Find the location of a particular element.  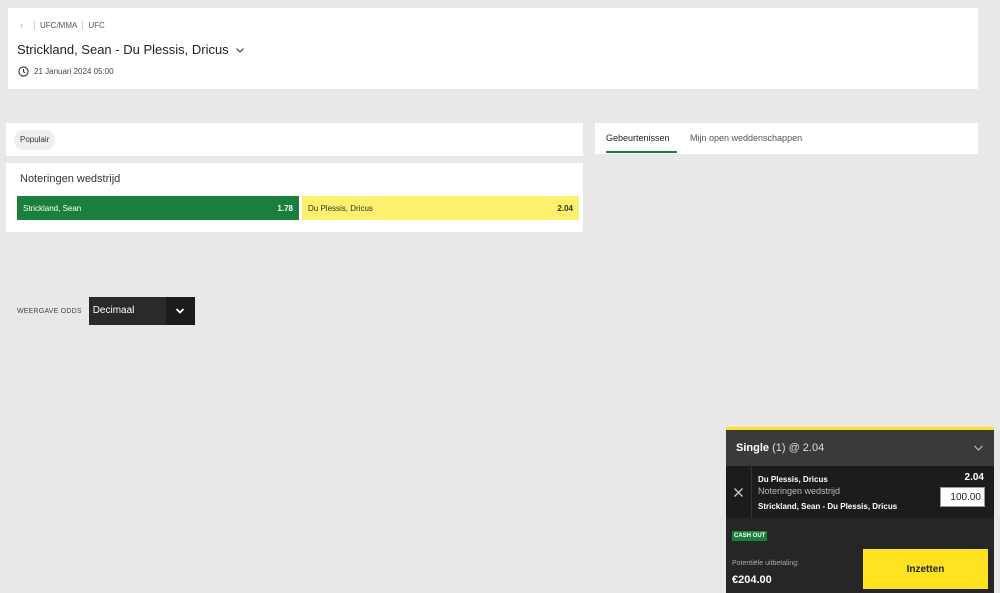

home-price: 1.78 is located at coordinates (285, 208).